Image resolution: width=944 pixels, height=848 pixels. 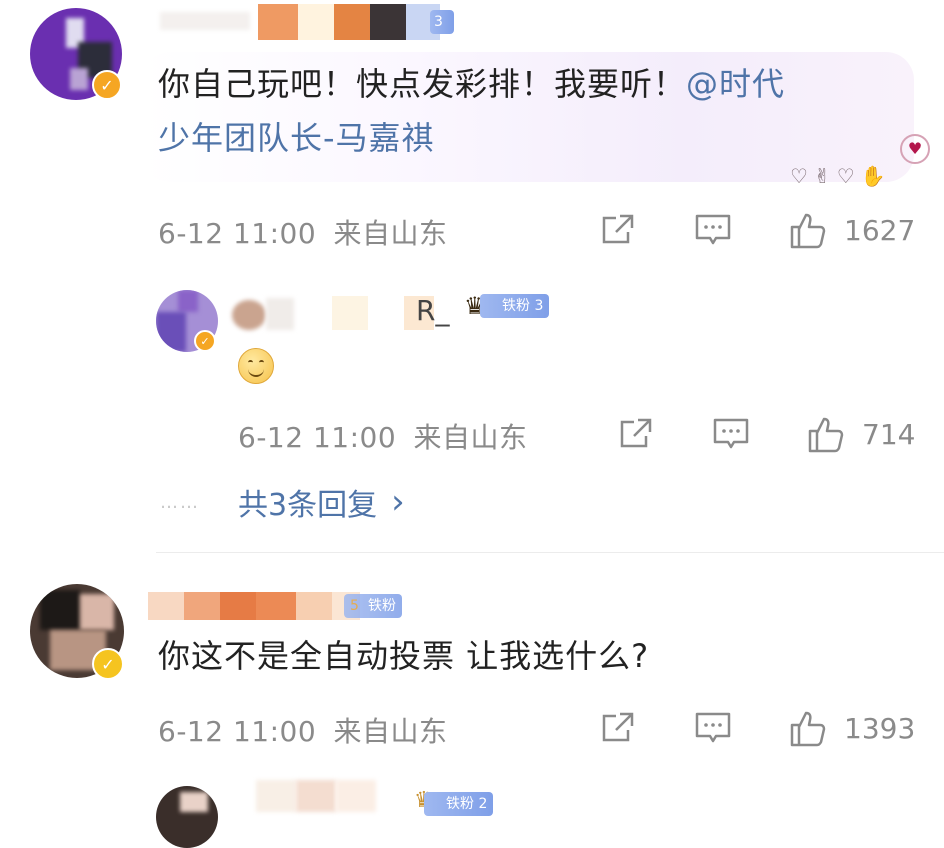 I want to click on chevron-right-icon: ›, so click(x=398, y=502).